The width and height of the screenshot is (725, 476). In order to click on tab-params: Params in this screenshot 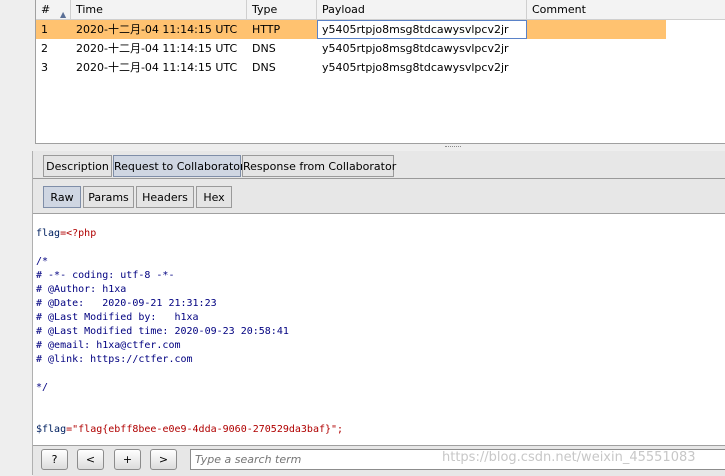, I will do `click(108, 197)`.